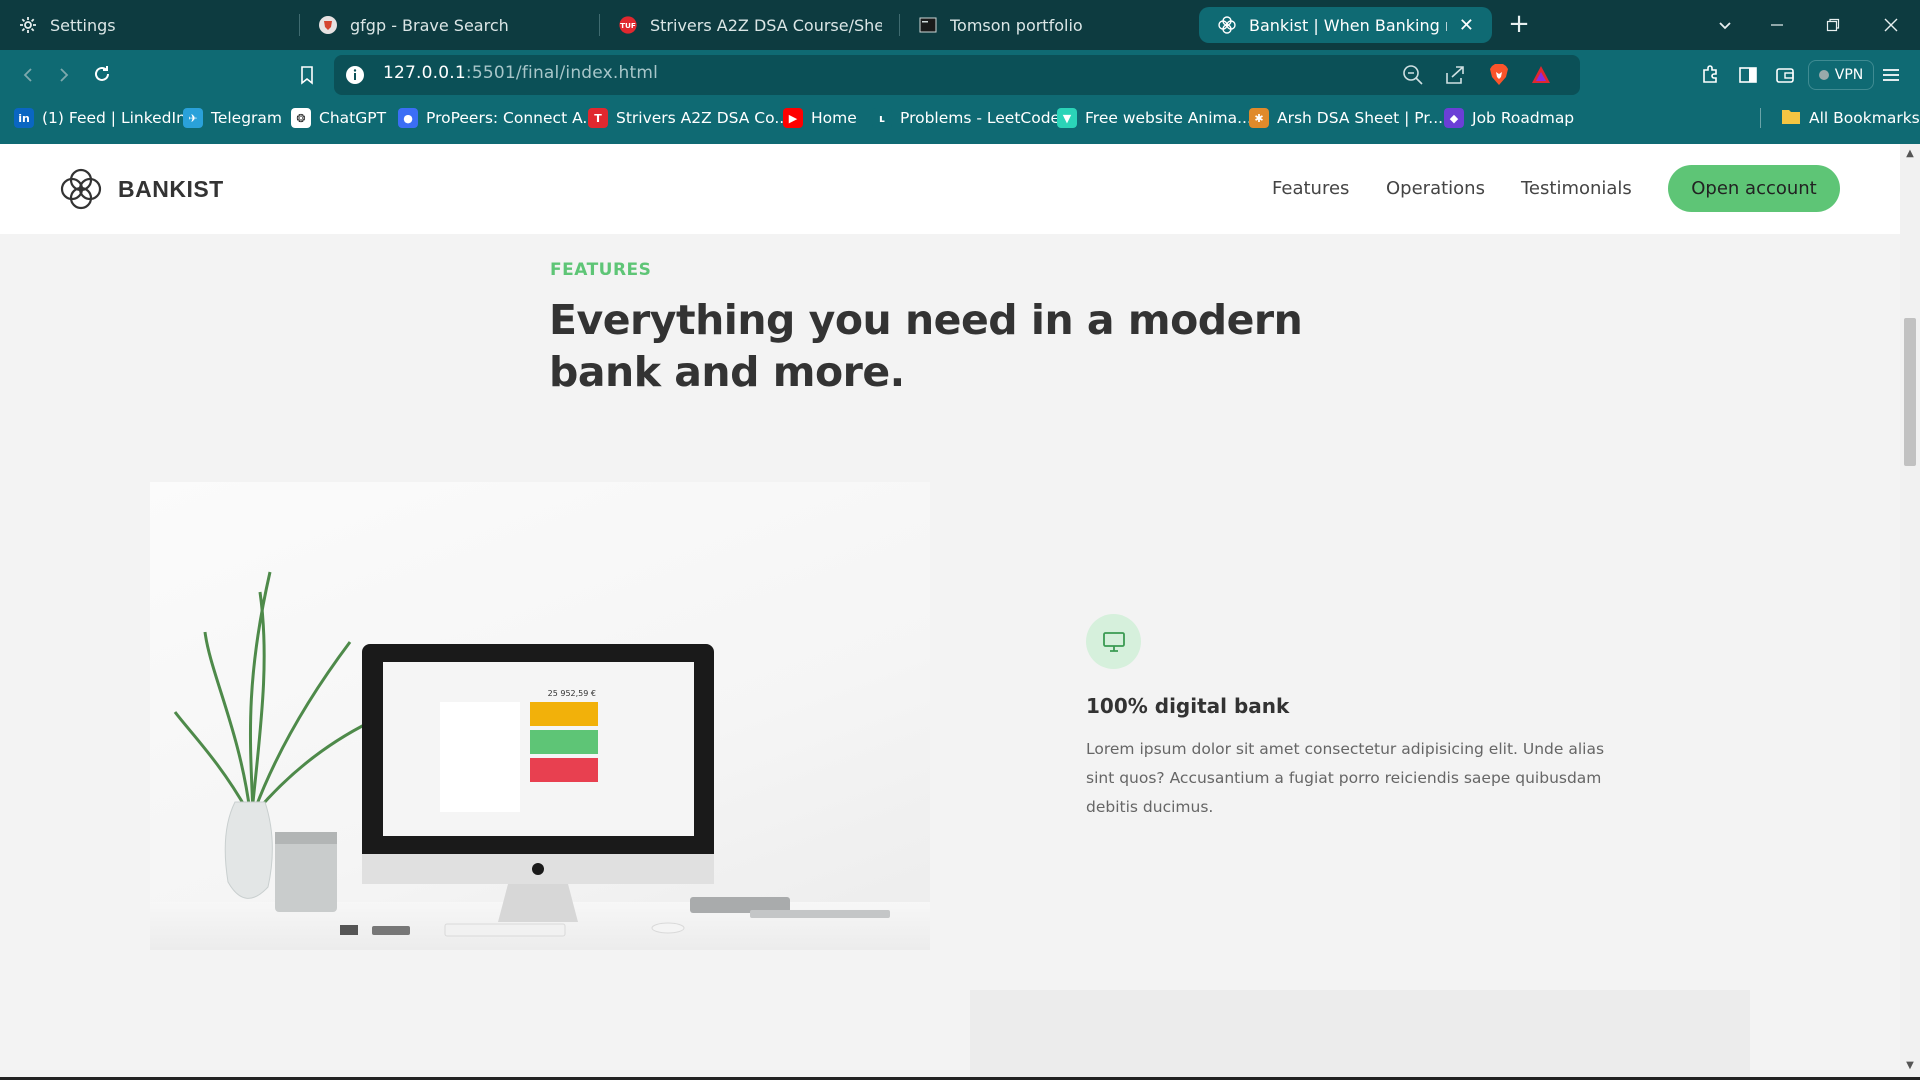  I want to click on tab-title: gfgp - Brave Search, so click(429, 25).